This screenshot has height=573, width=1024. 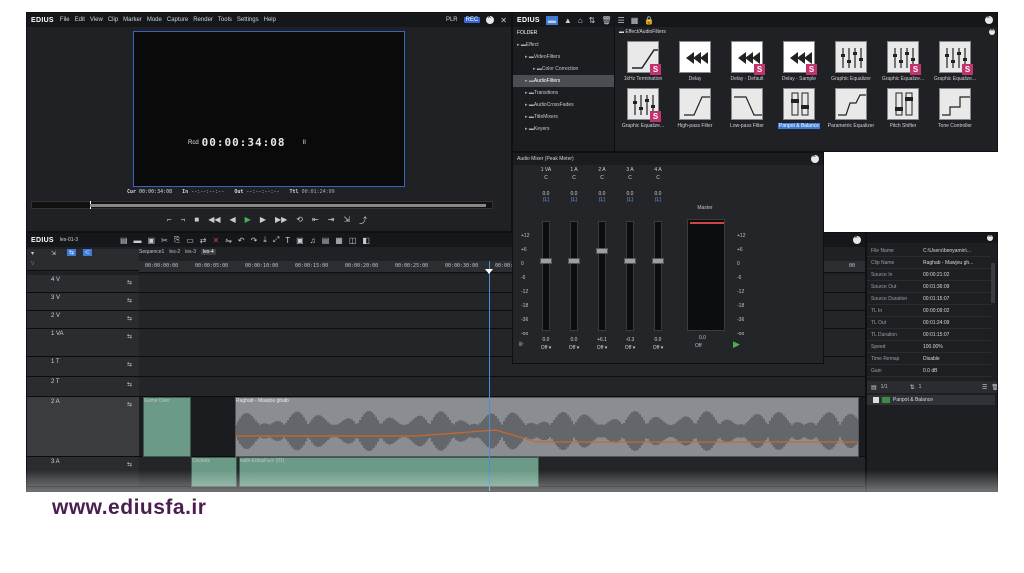 What do you see at coordinates (563, 57) in the screenshot?
I see `folder-item: ▸ ▬ VideoFilters` at bounding box center [563, 57].